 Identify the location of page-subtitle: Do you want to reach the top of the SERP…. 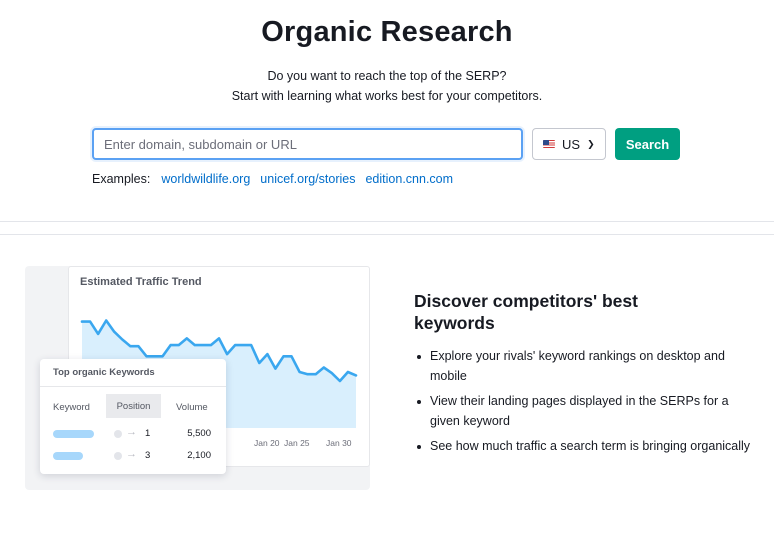
(387, 86).